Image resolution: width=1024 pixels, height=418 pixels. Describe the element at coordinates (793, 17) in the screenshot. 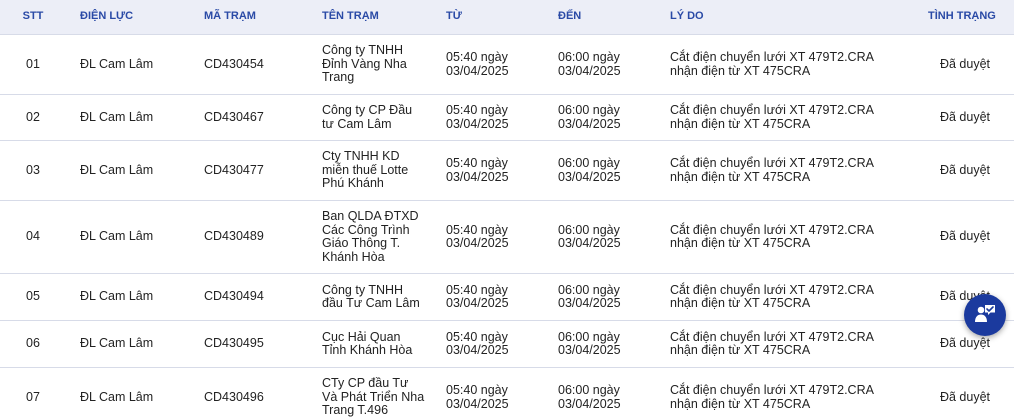

I see `header-ly-do: LÝ DO` at that location.